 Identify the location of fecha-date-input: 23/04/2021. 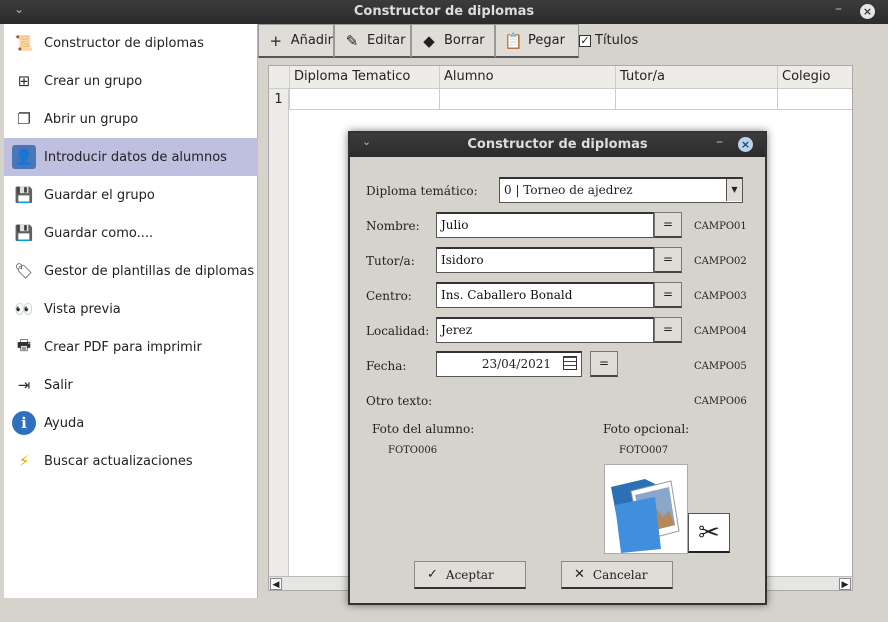
(509, 364).